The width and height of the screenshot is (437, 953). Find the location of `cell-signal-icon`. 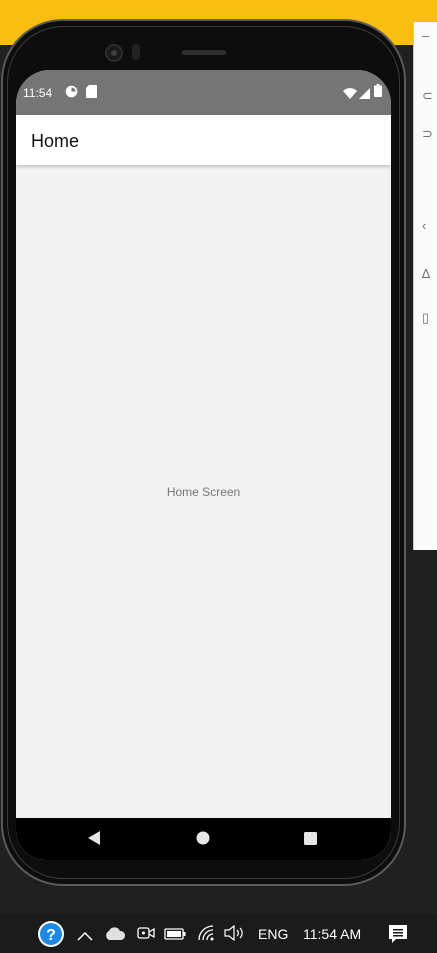

cell-signal-icon is located at coordinates (364, 95).